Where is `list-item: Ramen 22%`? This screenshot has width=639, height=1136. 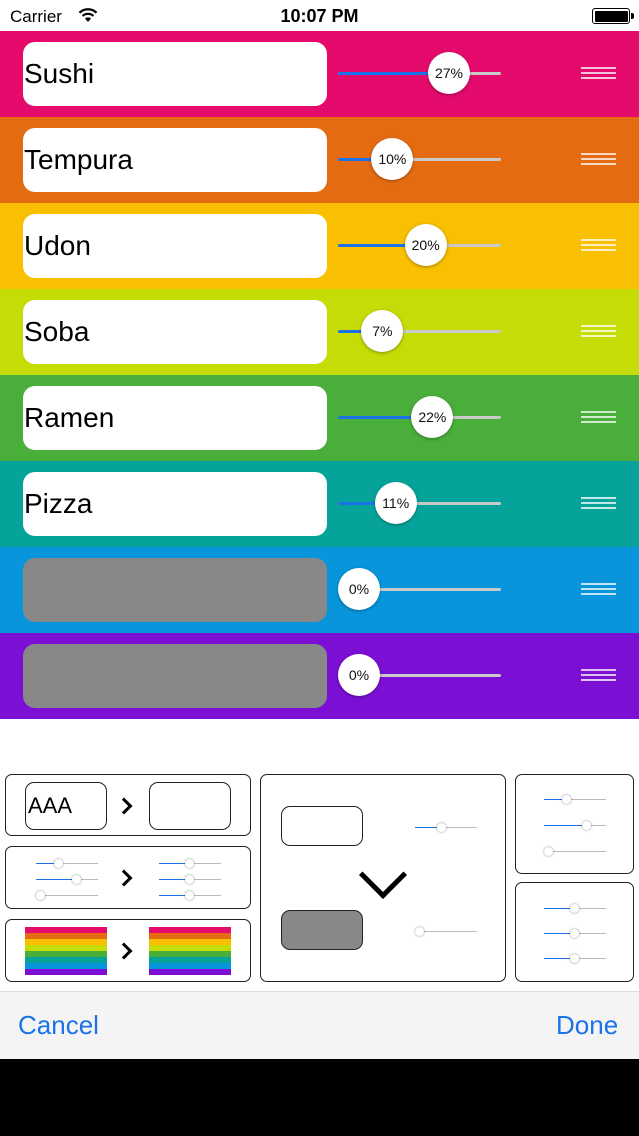
list-item: Ramen 22% is located at coordinates (319, 418).